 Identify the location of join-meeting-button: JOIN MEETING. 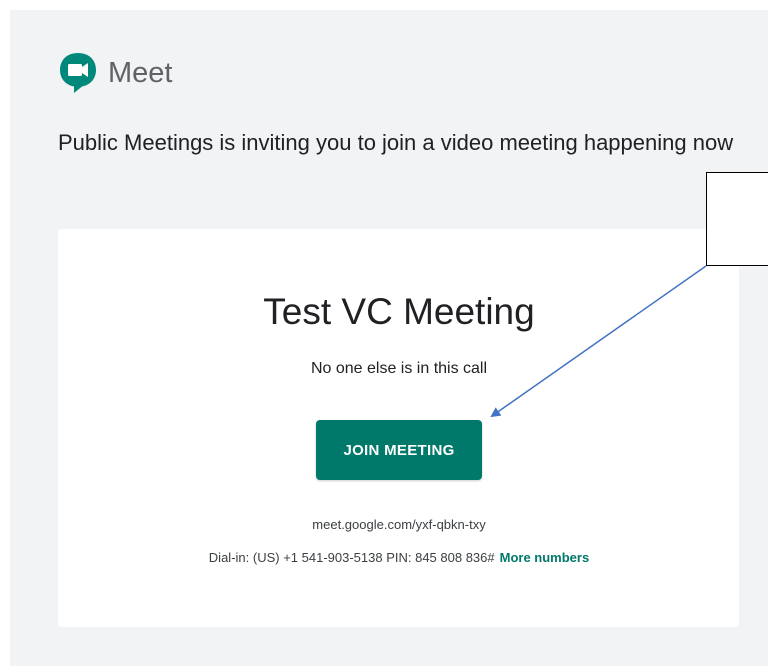
(399, 450).